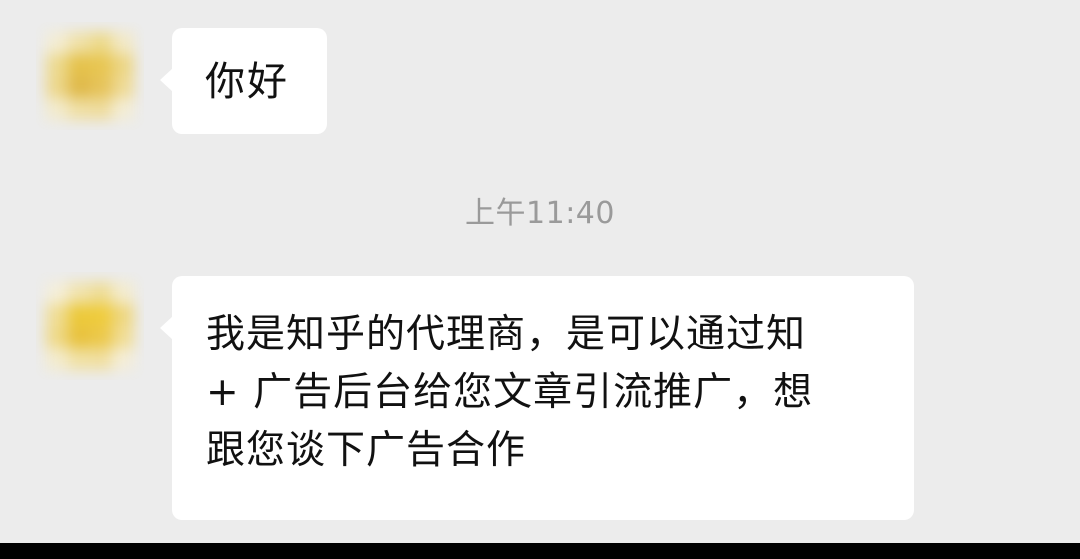  Describe the element at coordinates (540, 551) in the screenshot. I see `screen-bottom-edge` at that location.